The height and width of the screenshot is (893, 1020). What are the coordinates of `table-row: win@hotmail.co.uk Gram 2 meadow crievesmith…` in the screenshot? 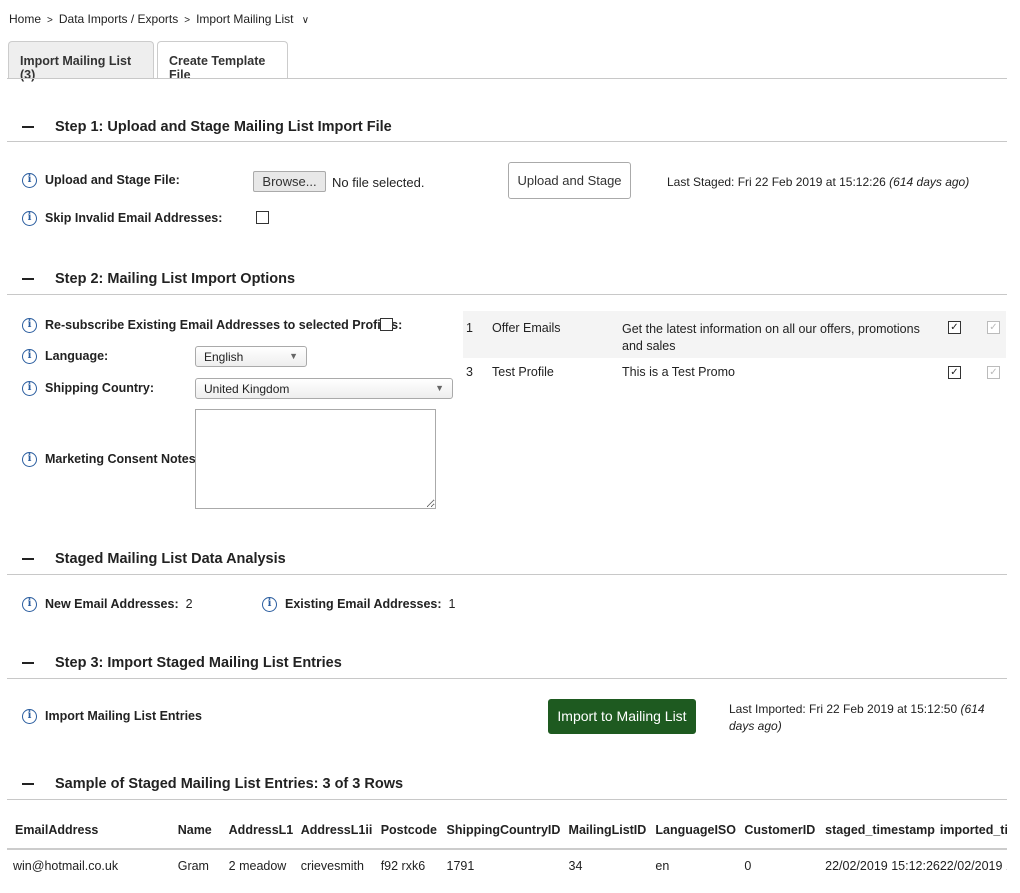 It's located at (507, 865).